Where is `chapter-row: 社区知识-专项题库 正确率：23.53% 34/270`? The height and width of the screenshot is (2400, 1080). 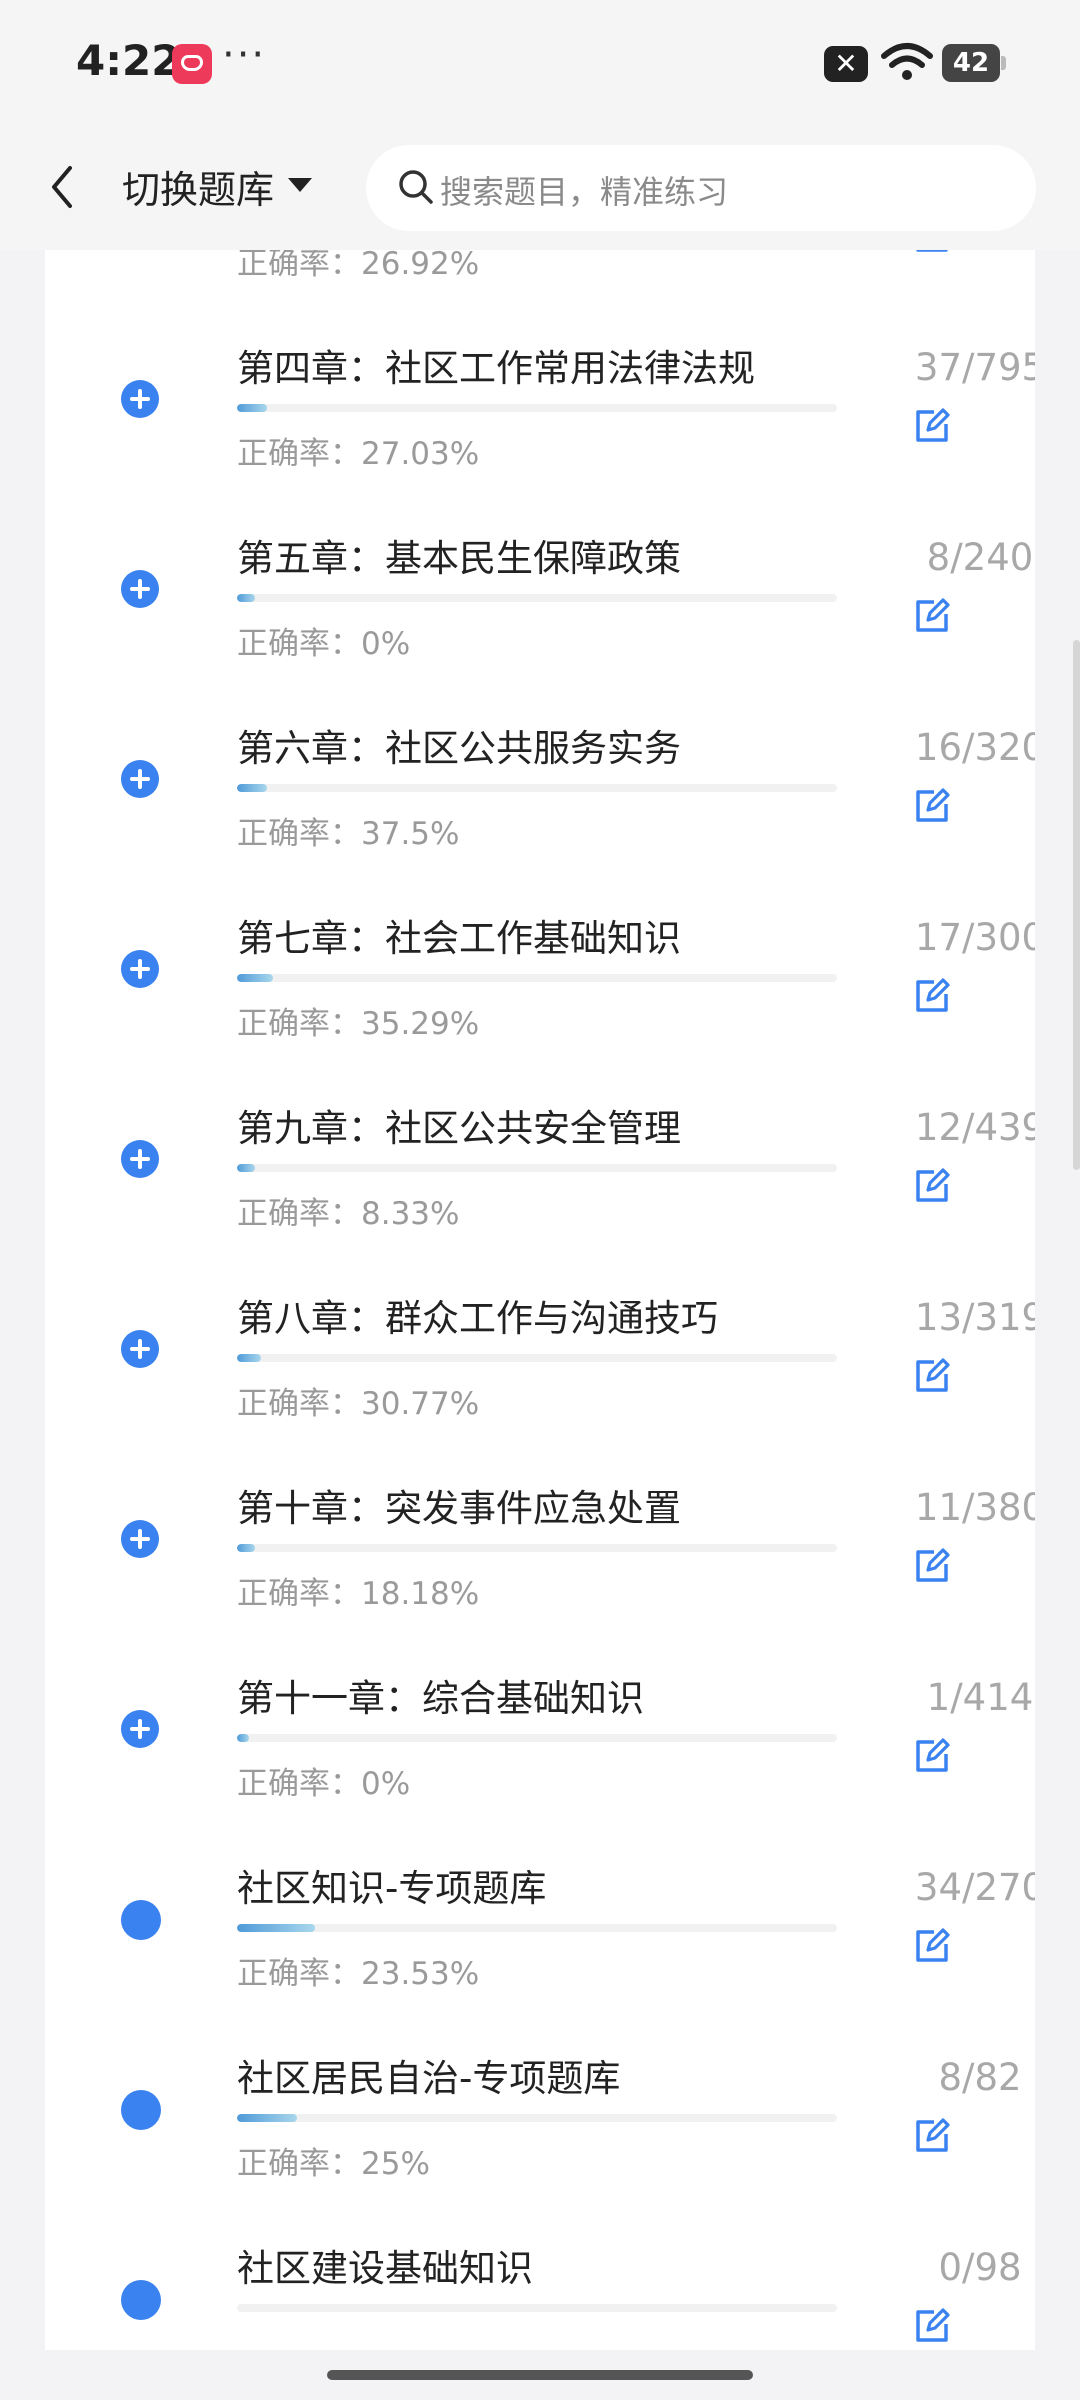 chapter-row: 社区知识-专项题库 正确率：23.53% 34/270 is located at coordinates (540, 1903).